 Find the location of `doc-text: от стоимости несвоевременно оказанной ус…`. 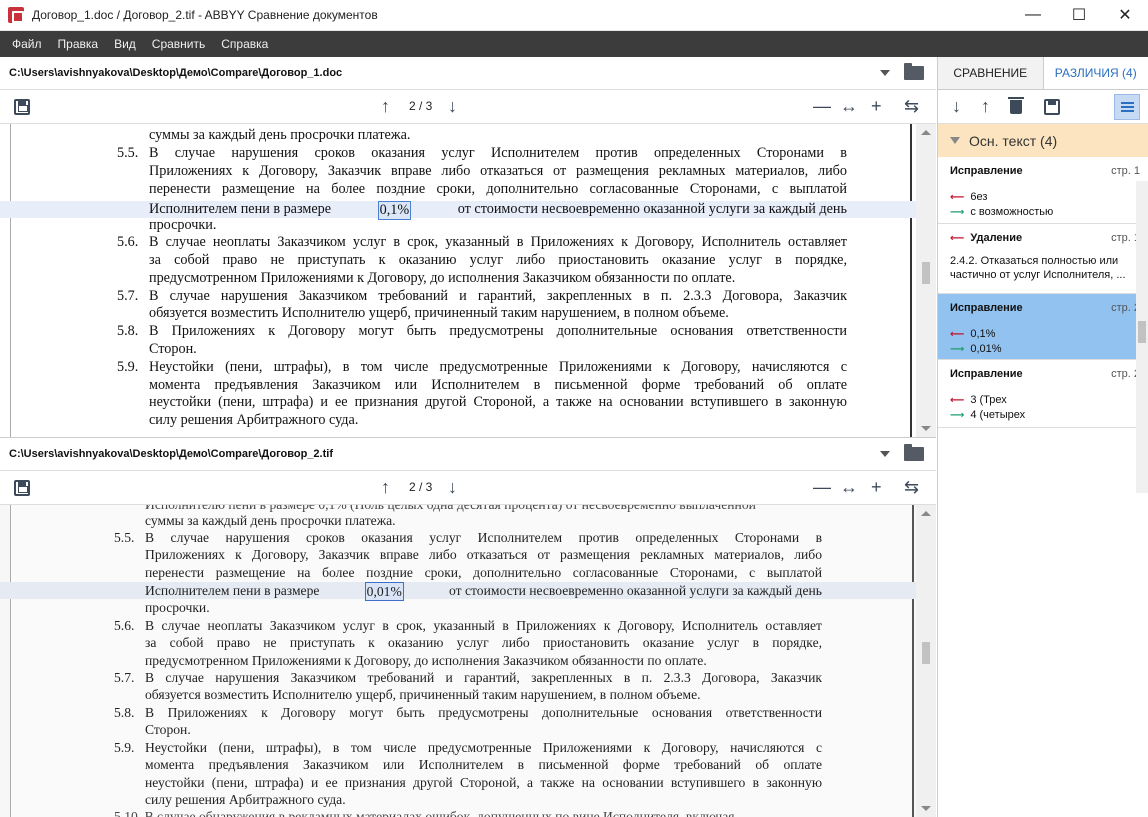

doc-text: от стоимости несвоевременно оказанной ус… is located at coordinates (635, 590).